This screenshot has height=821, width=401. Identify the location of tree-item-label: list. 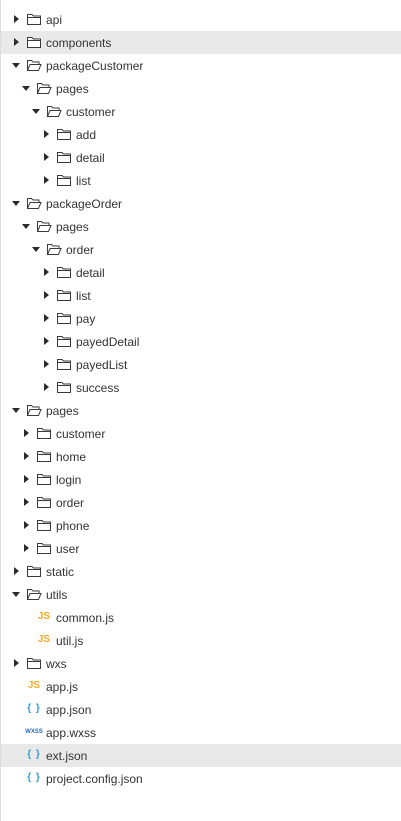
(83, 180).